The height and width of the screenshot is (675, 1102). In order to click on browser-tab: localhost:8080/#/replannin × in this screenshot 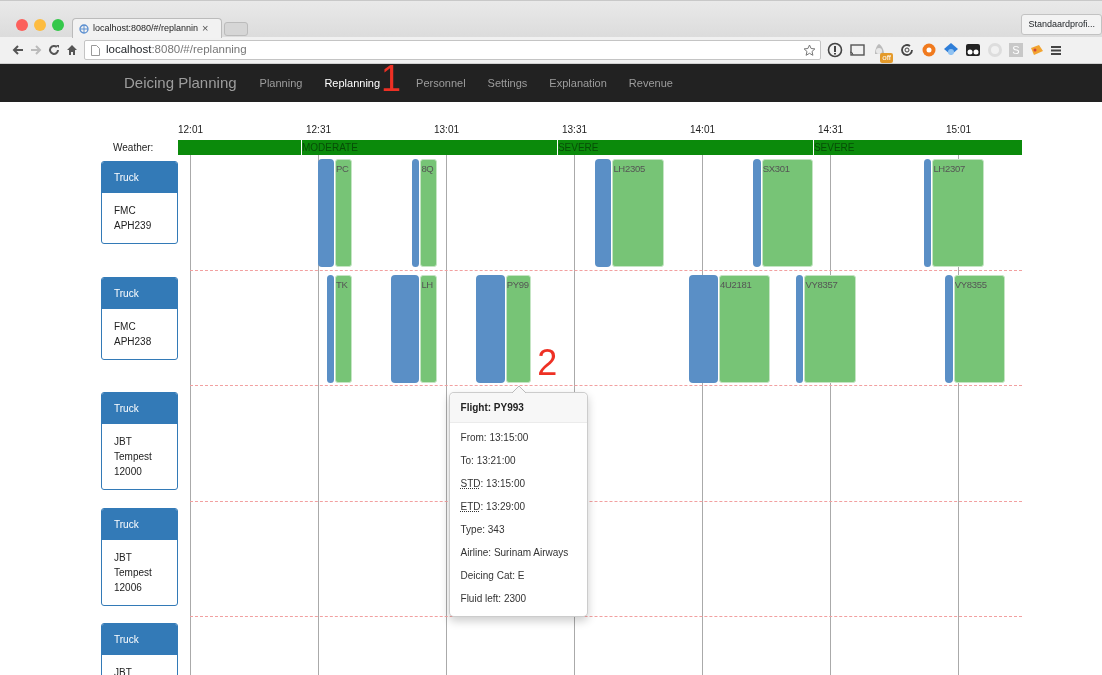, I will do `click(147, 28)`.